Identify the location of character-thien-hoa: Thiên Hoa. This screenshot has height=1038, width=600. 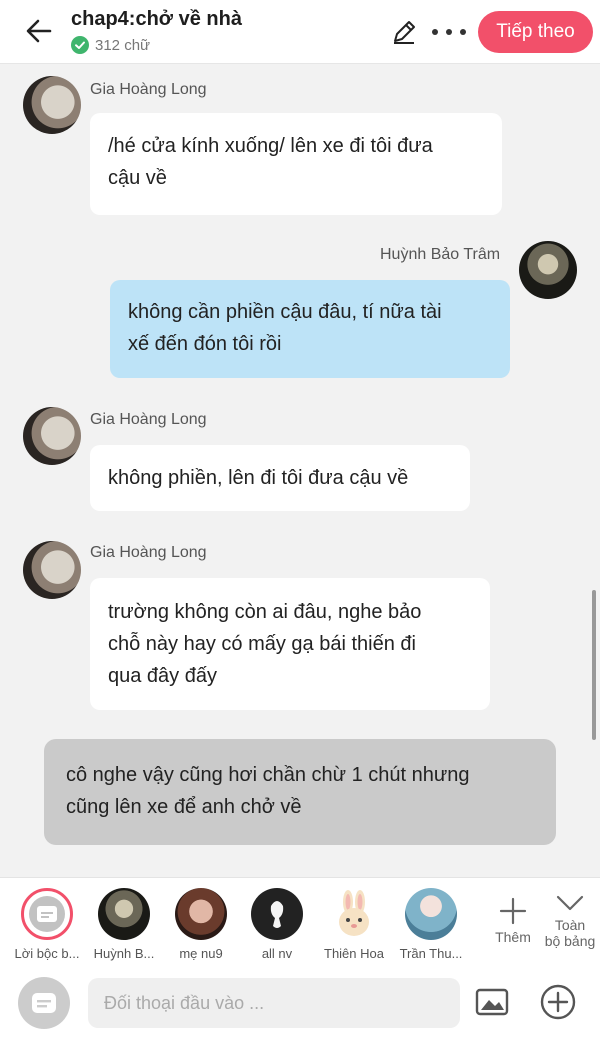
(354, 924).